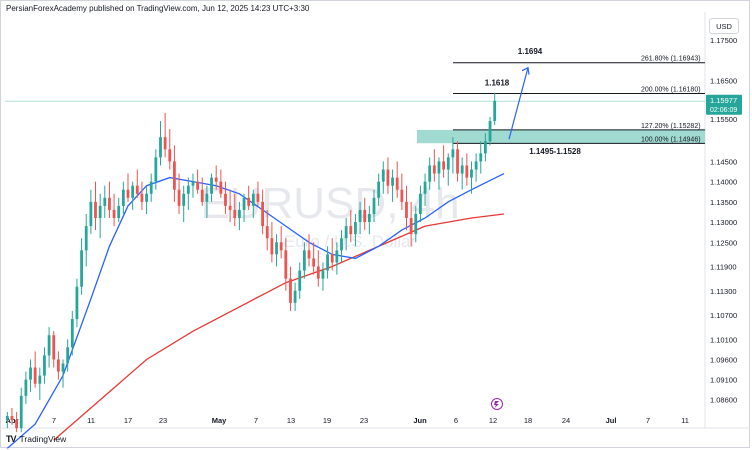 This screenshot has height=450, width=752. What do you see at coordinates (723, 380) in the screenshot?
I see `price-tick-label: 1.09100` at bounding box center [723, 380].